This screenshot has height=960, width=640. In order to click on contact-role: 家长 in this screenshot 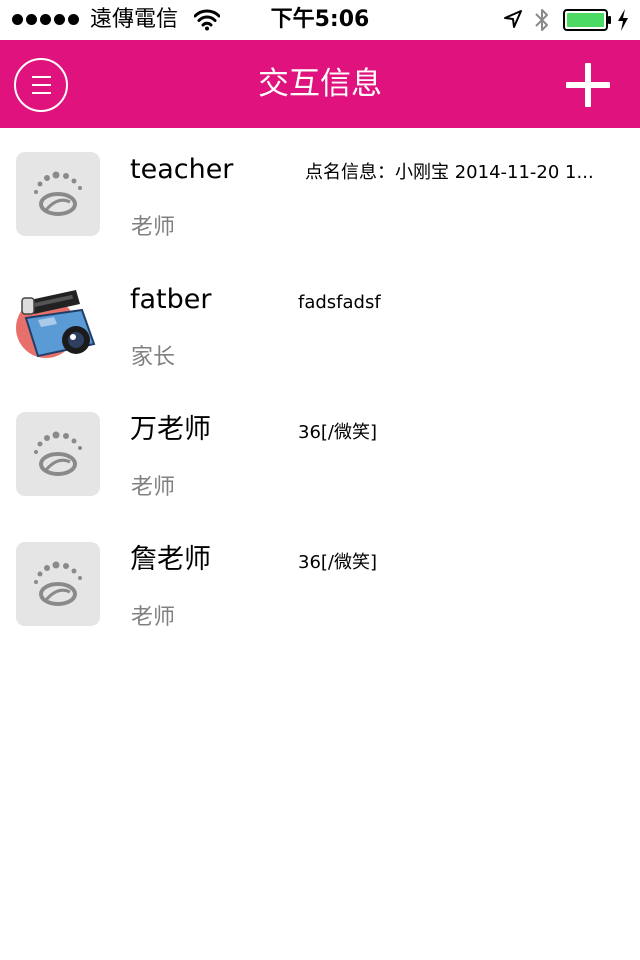, I will do `click(153, 357)`.